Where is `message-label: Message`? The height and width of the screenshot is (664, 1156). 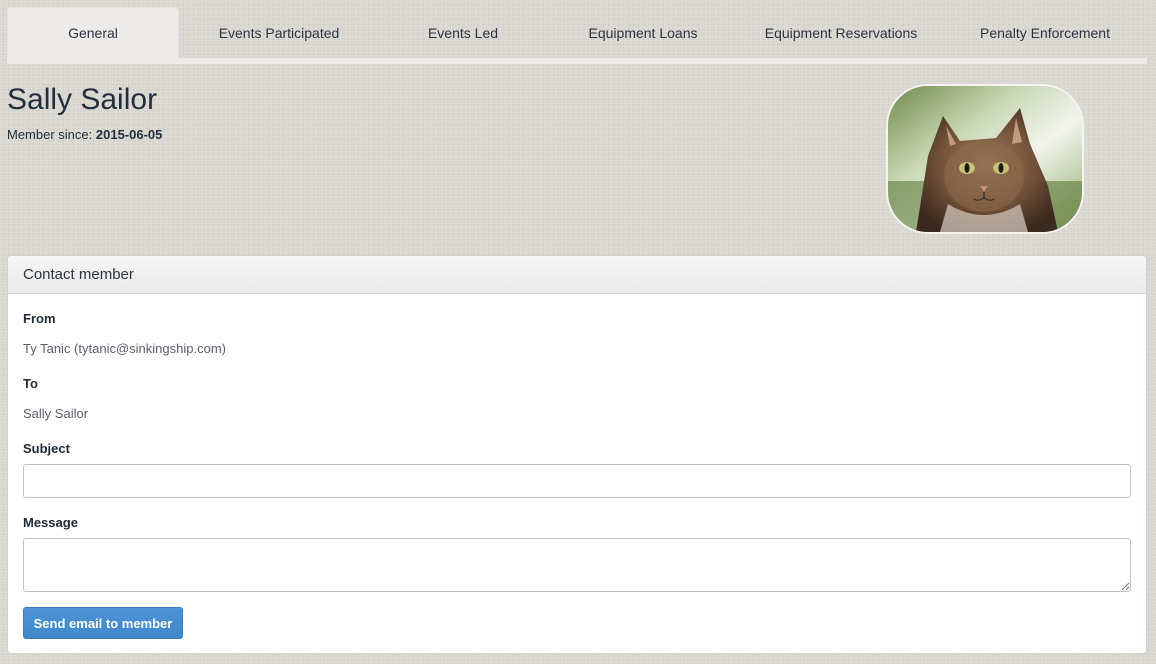
message-label: Message is located at coordinates (50, 522).